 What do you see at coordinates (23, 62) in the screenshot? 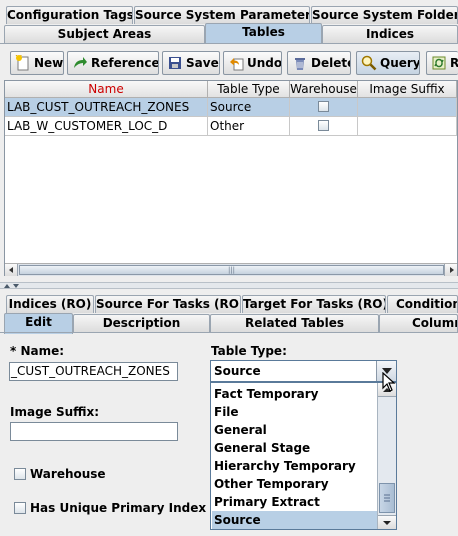
I see `new-icon` at bounding box center [23, 62].